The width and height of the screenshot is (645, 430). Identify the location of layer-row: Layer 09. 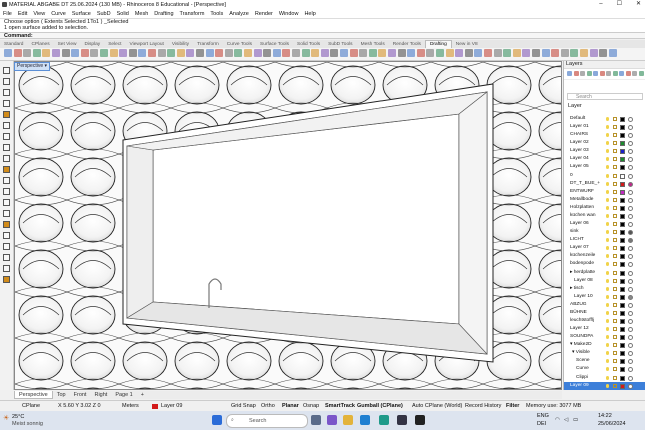
(604, 385).